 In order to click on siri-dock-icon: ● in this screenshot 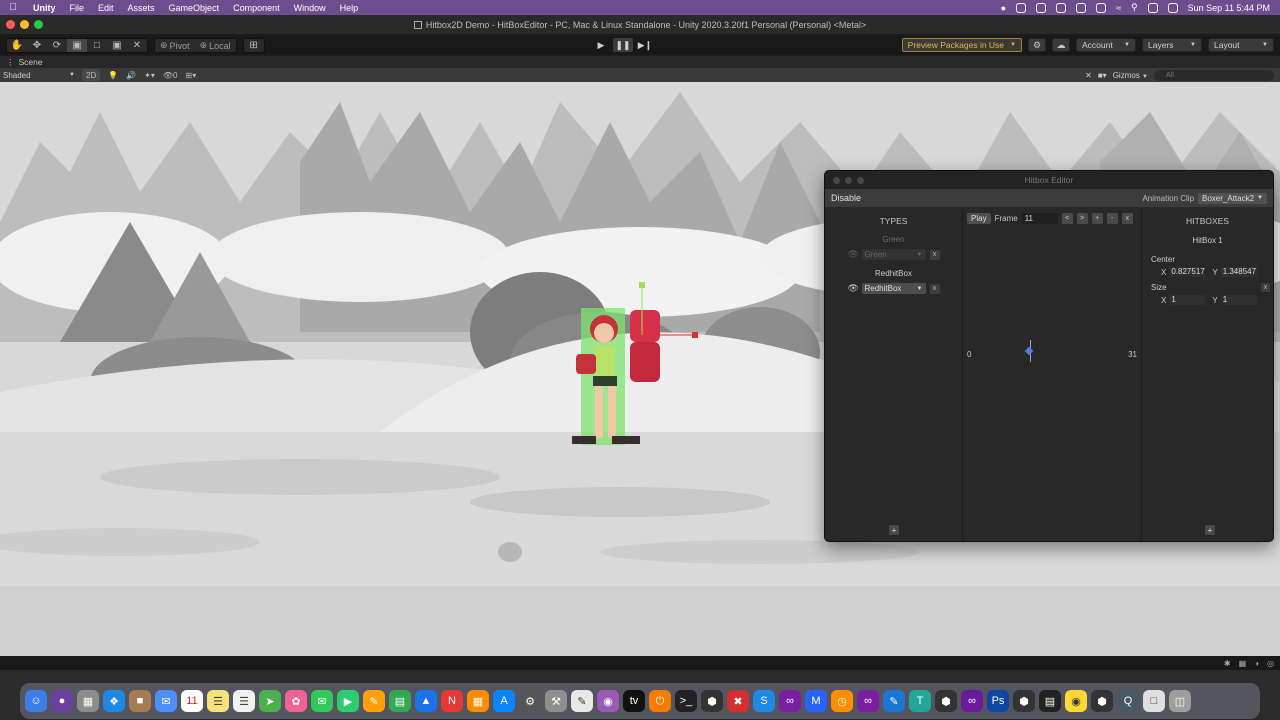, I will do `click(62, 701)`.